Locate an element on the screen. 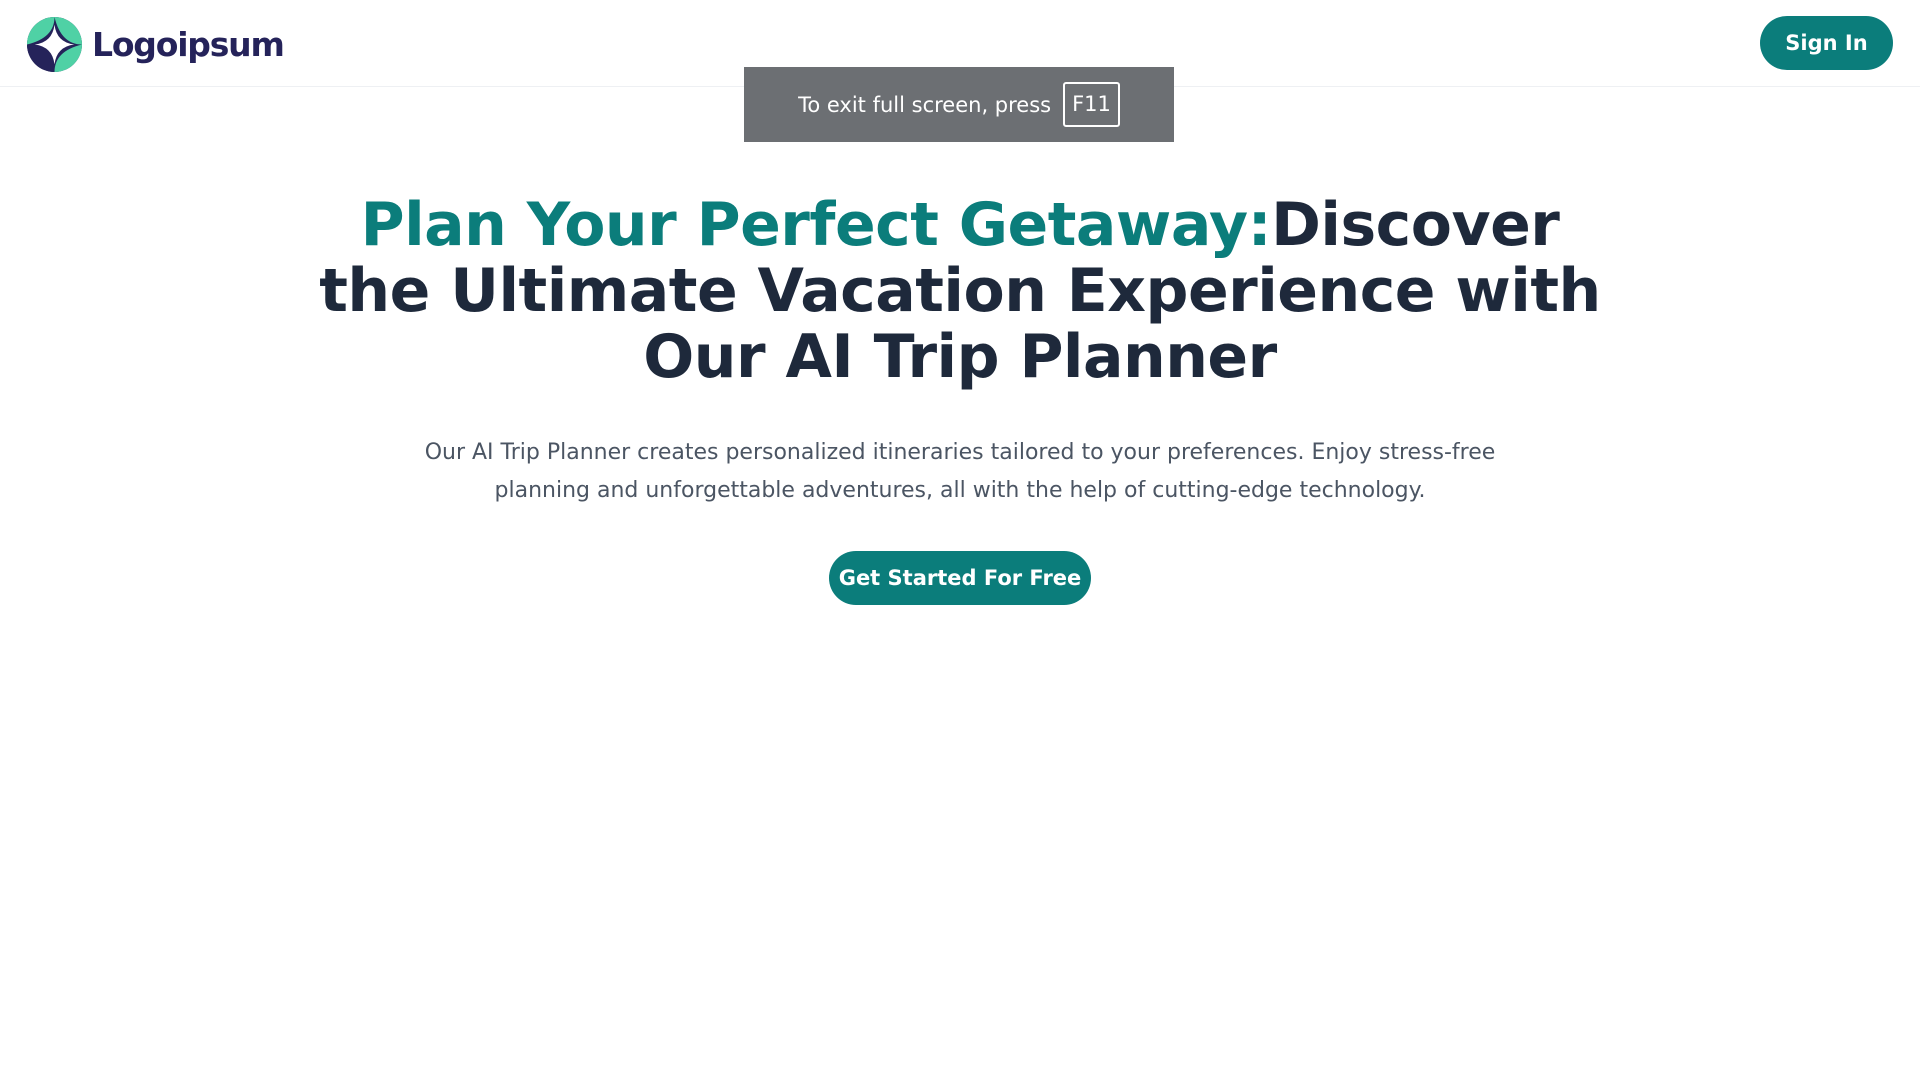 The height and width of the screenshot is (1080, 1920). brand-logo: Logoipsum is located at coordinates (156, 44).